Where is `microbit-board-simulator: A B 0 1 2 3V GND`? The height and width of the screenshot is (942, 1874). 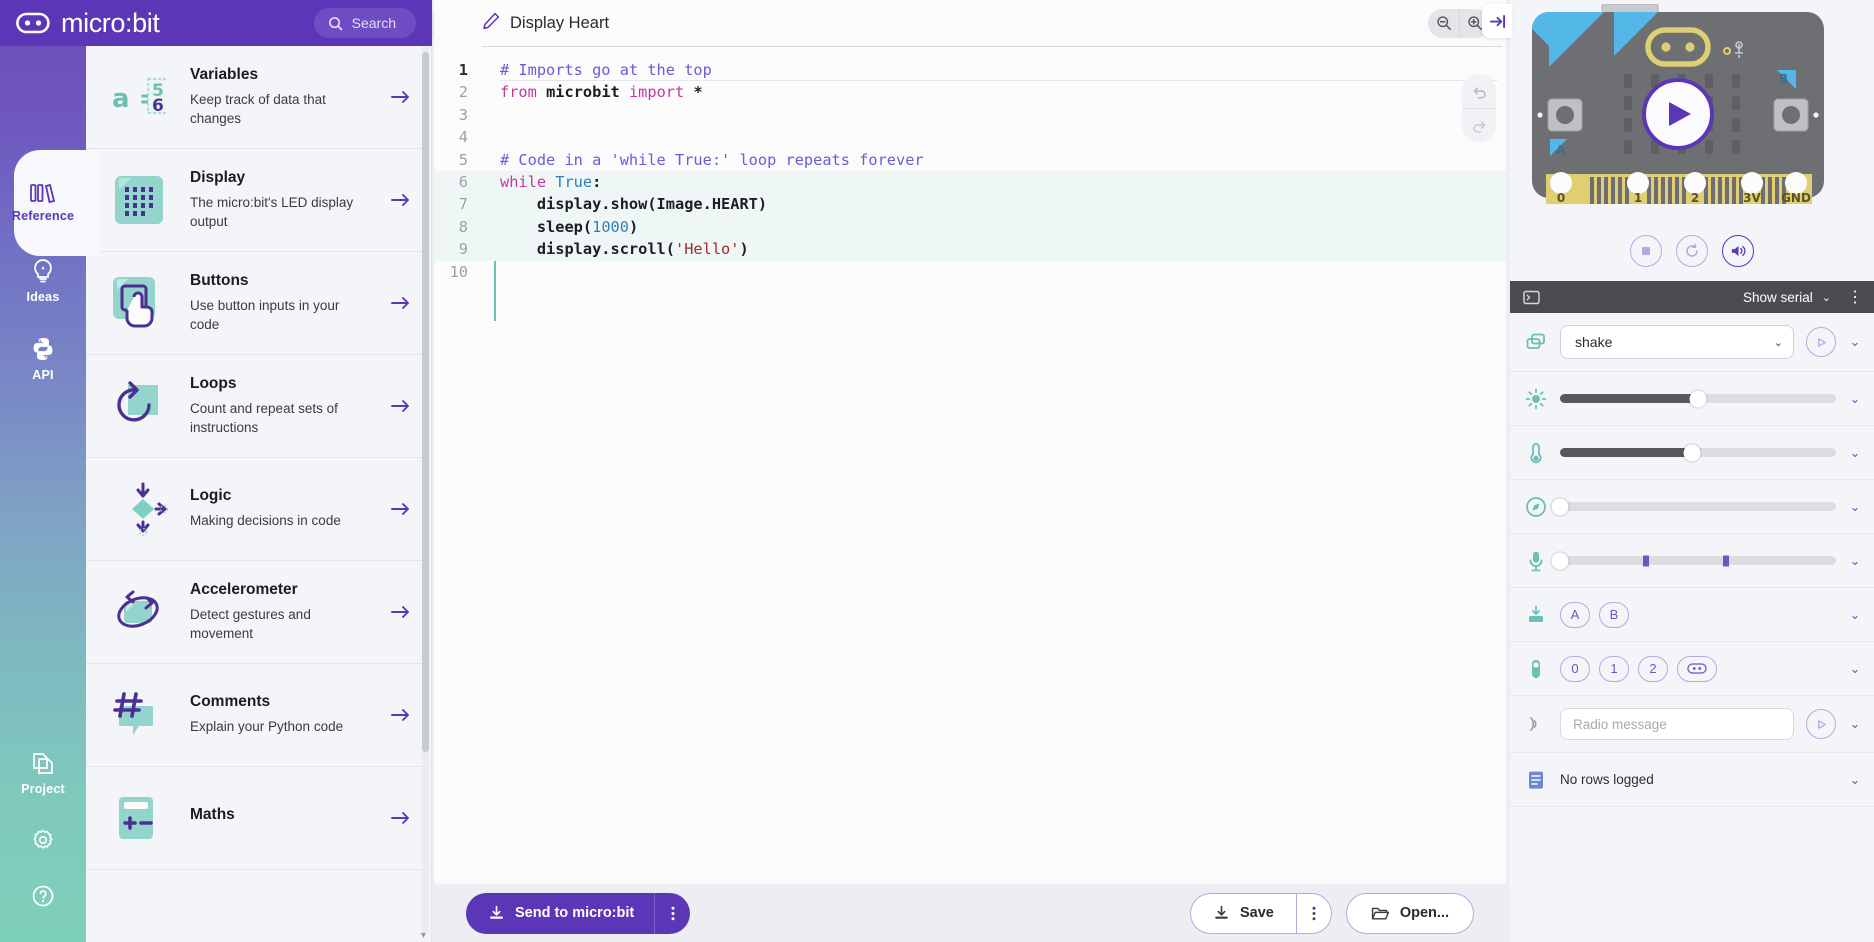
microbit-board-simulator: A B 0 1 2 3V GND is located at coordinates (1692, 113).